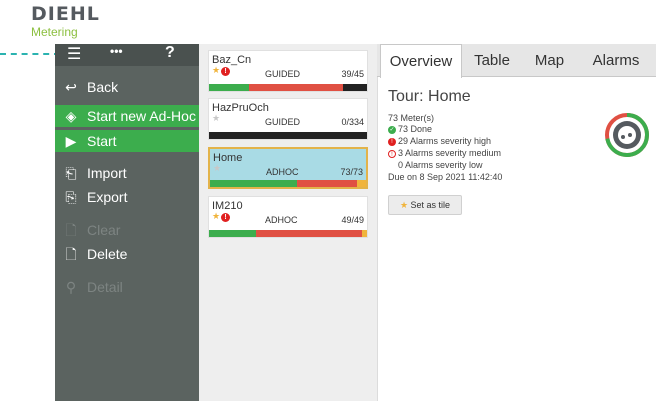 This screenshot has width=671, height=401. Describe the element at coordinates (65, 14) in the screenshot. I see `diehl-logo: DIEHL` at that location.